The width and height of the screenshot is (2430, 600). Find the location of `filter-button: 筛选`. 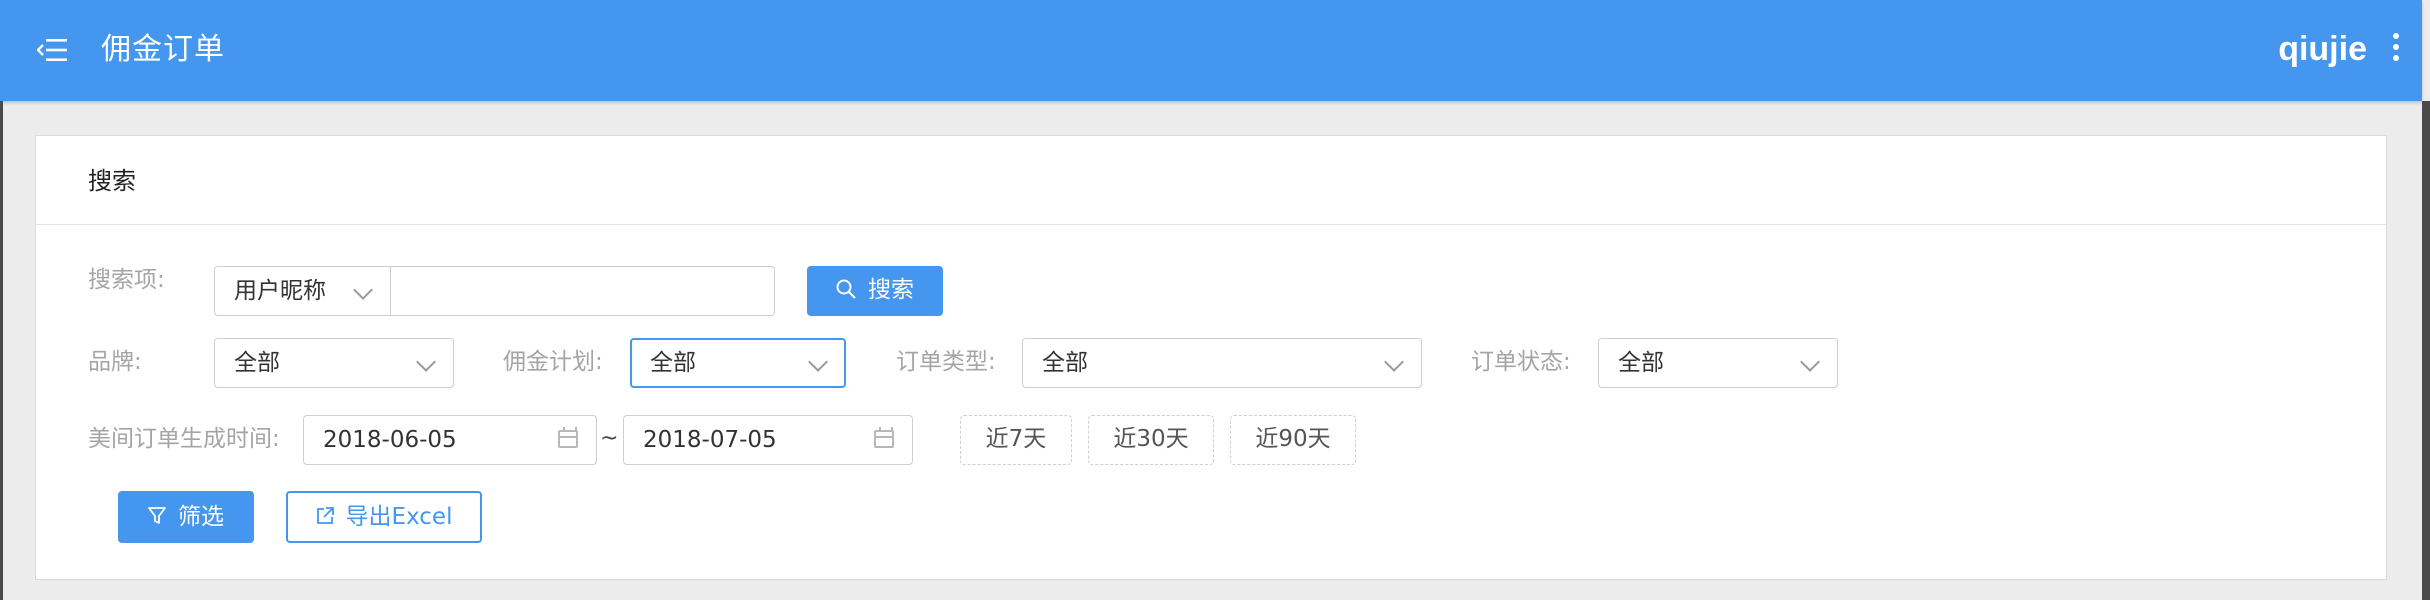

filter-button: 筛选 is located at coordinates (186, 517).